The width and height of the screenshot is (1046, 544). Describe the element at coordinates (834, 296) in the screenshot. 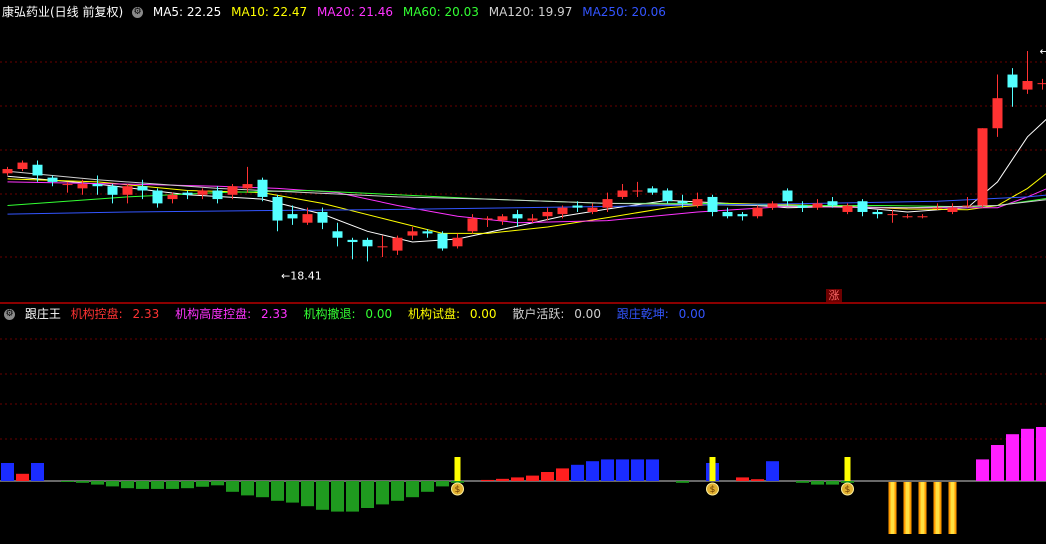

I see `limit-up-badge: 涨` at that location.